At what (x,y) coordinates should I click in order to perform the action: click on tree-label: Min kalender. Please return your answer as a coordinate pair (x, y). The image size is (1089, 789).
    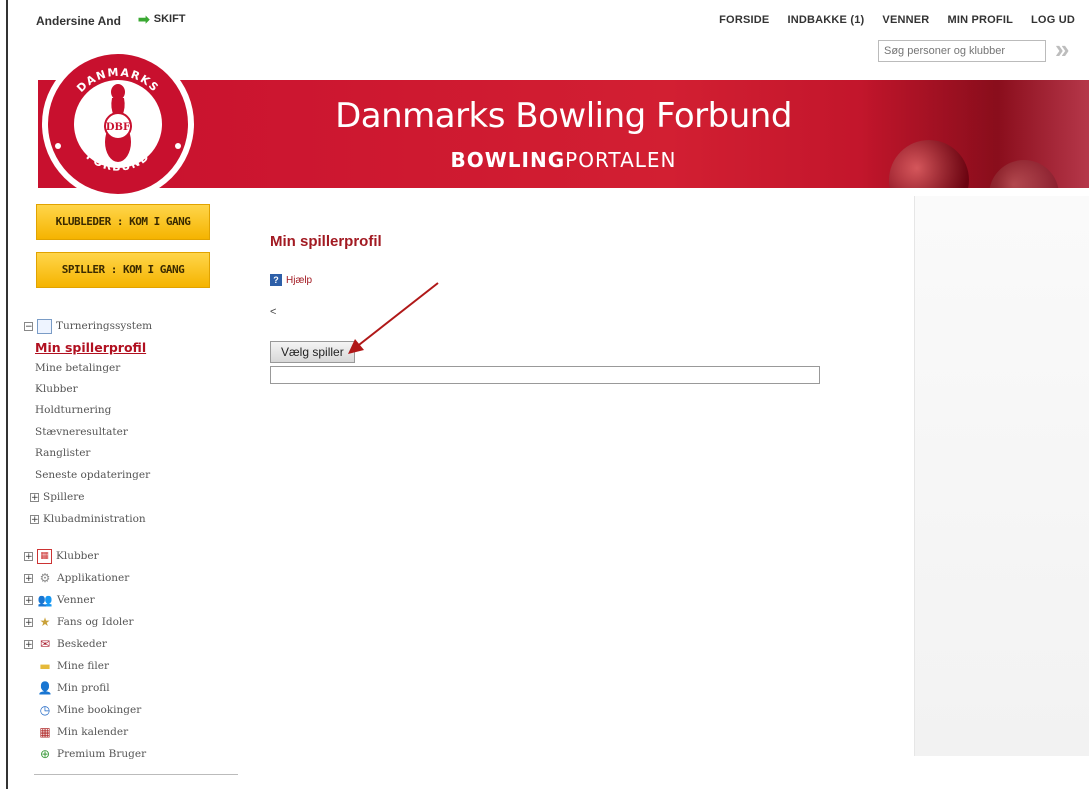
    Looking at the image, I should click on (93, 732).